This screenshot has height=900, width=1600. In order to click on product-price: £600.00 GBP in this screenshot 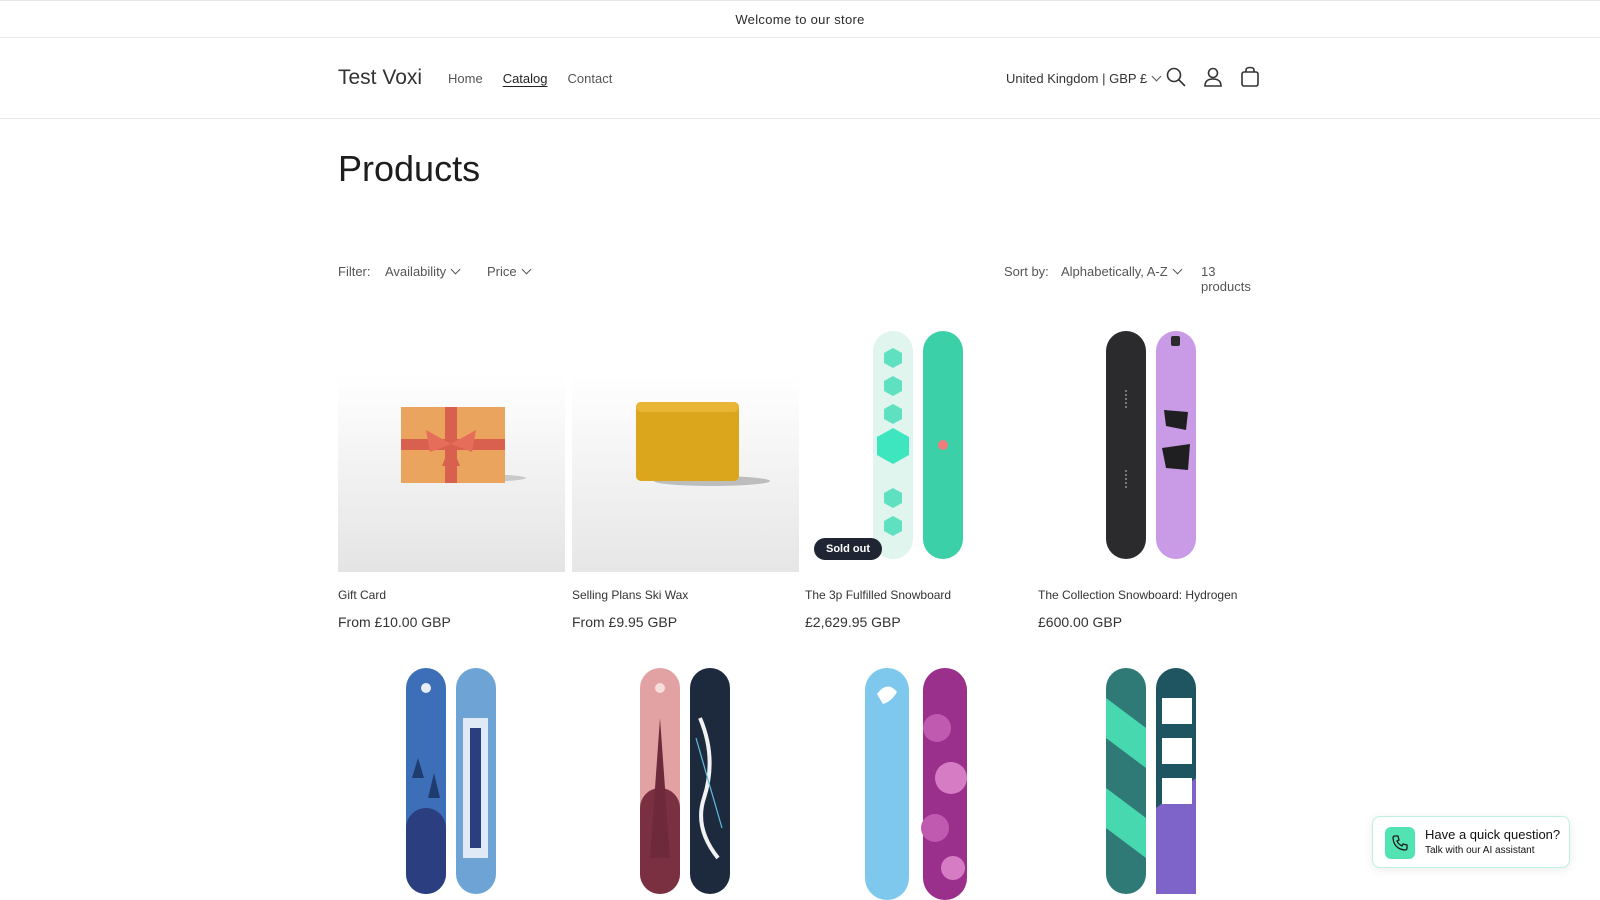, I will do `click(1080, 622)`.